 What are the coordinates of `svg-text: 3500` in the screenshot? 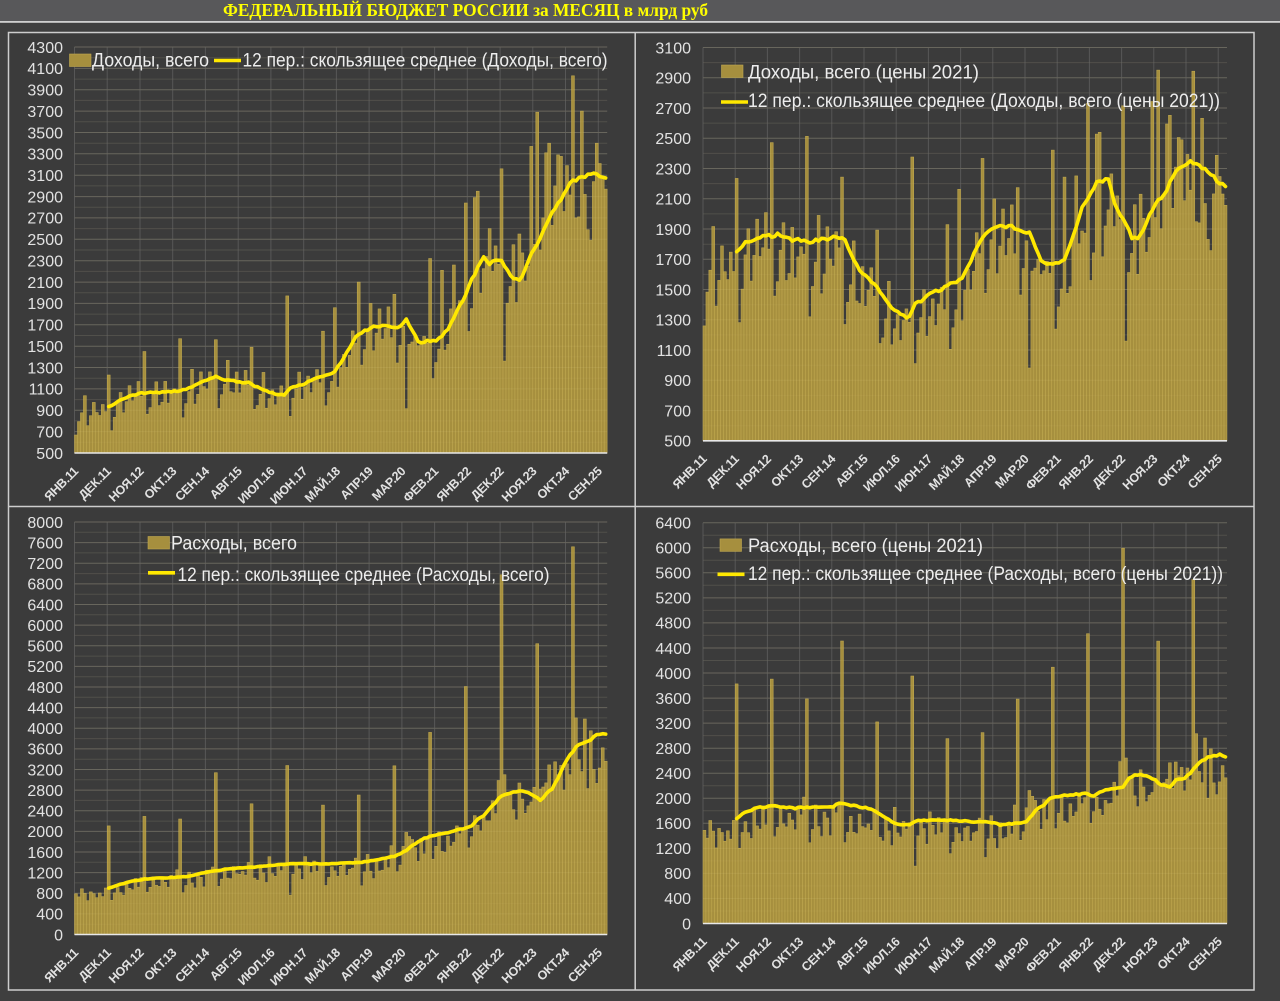 It's located at (45, 133).